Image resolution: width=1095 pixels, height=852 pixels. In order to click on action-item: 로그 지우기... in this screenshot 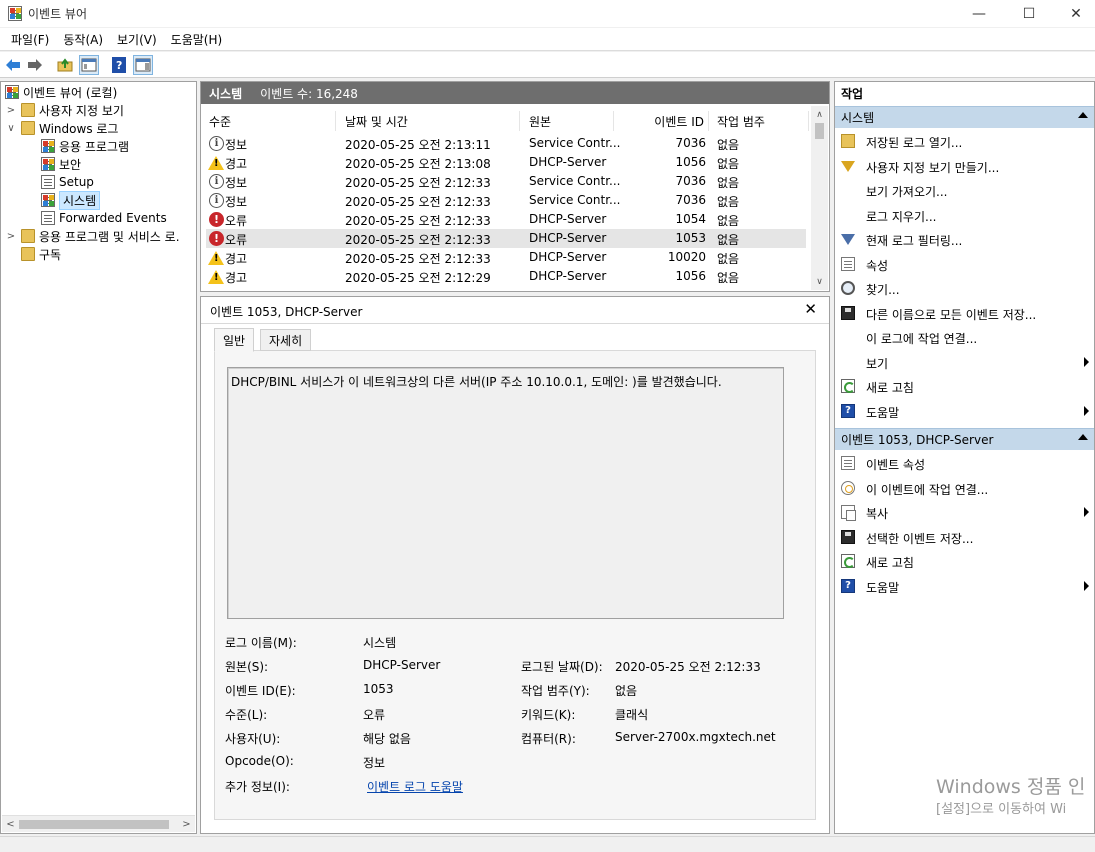, I will do `click(964, 215)`.